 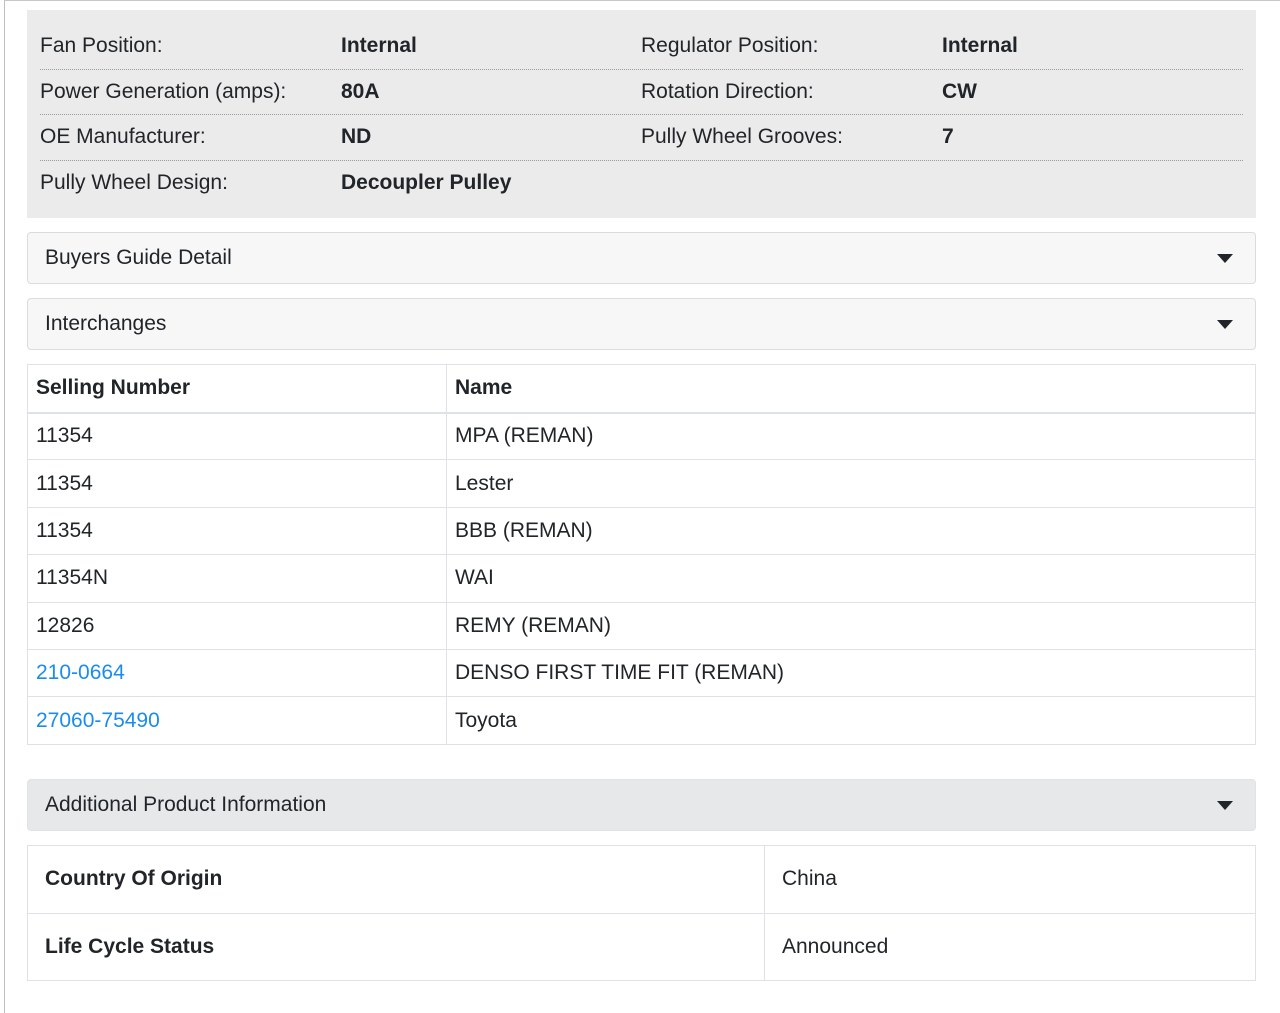 I want to click on table-row: 11354N WAI, so click(x=641, y=578).